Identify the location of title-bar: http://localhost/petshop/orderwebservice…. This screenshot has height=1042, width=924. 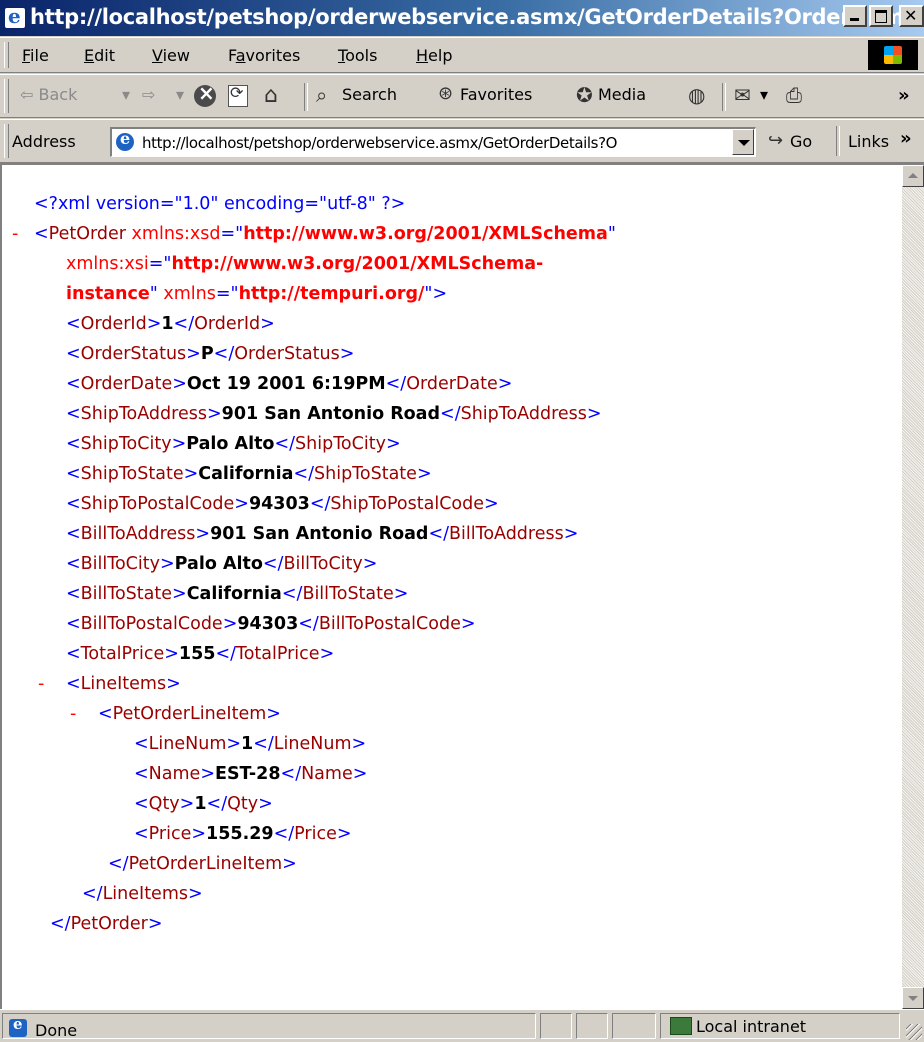
(462, 18).